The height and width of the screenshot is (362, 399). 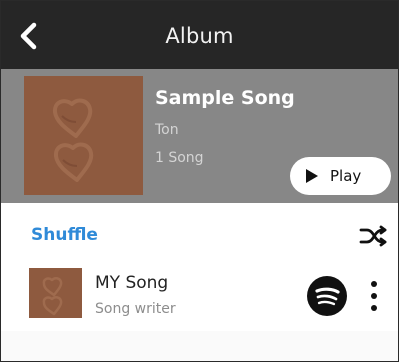 I want to click on song-thumbnail, so click(x=55, y=293).